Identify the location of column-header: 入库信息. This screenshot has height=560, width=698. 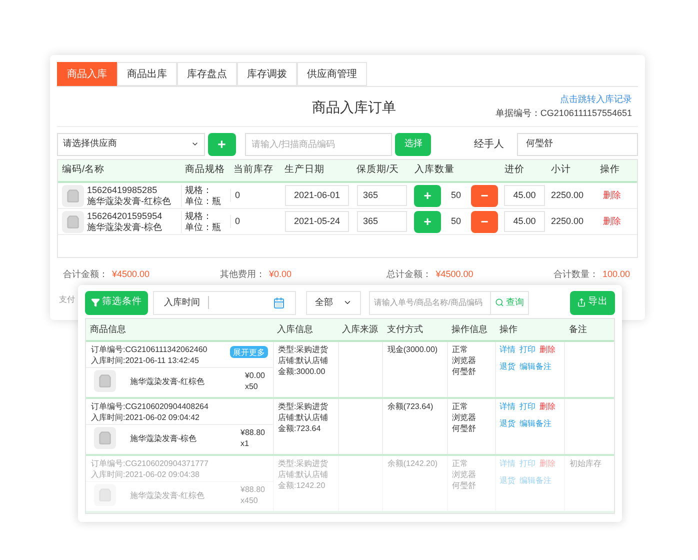
(295, 329).